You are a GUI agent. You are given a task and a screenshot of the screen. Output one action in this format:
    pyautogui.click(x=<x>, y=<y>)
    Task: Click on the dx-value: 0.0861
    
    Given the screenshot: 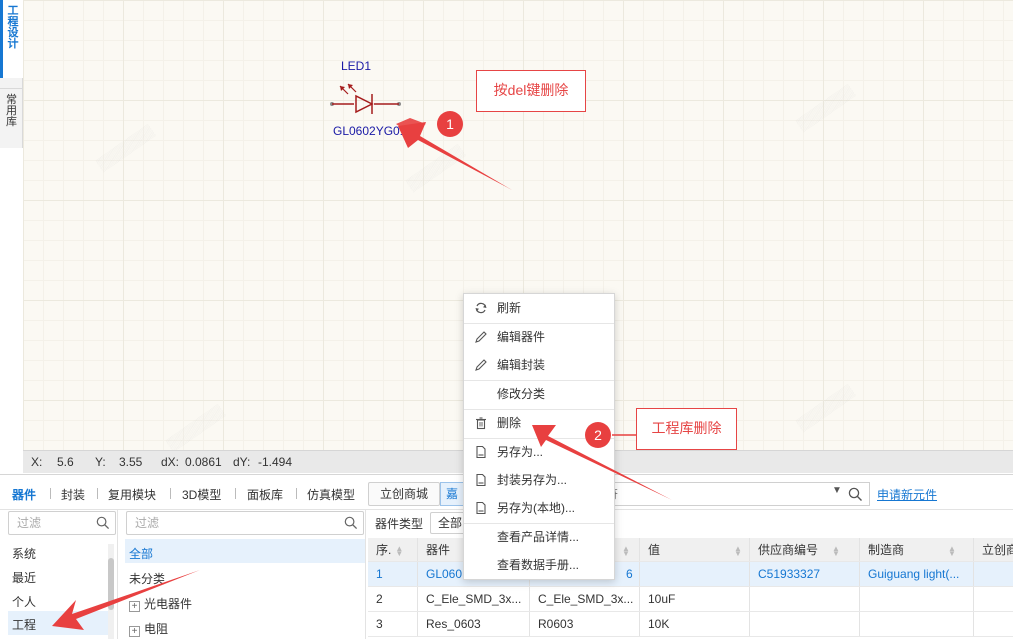 What is the action you would take?
    pyautogui.click(x=203, y=462)
    